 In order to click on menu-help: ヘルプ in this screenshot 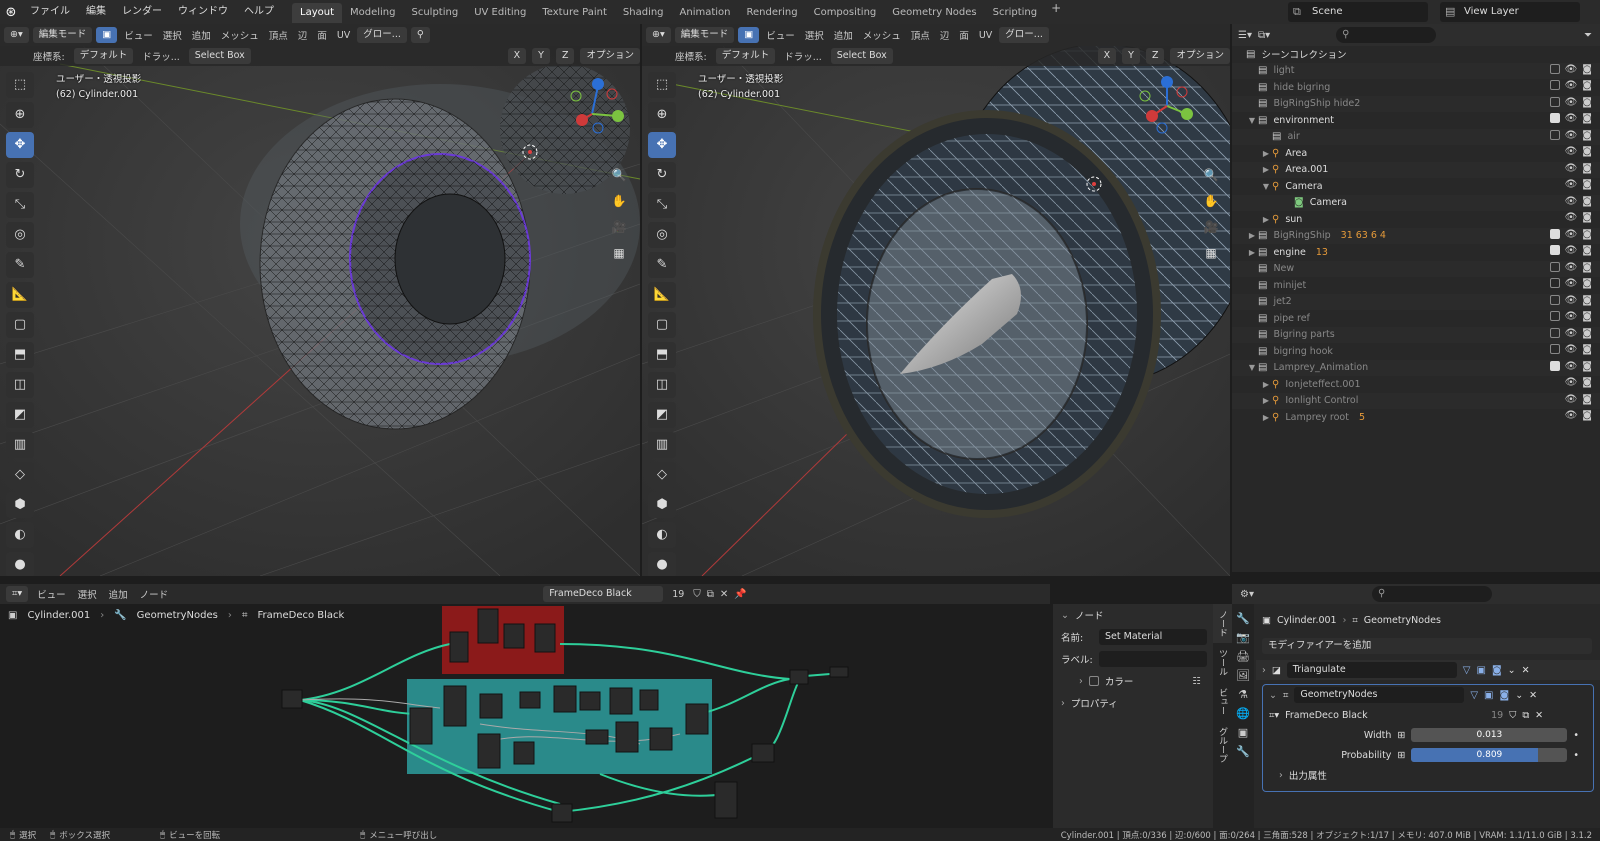, I will do `click(259, 12)`.